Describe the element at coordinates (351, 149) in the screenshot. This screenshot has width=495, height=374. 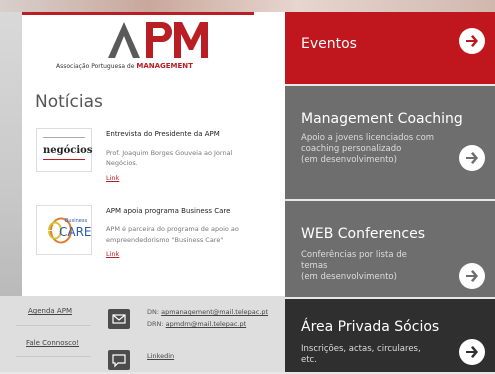
I see `tile-subtitle-line2: coaching personalizado` at that location.